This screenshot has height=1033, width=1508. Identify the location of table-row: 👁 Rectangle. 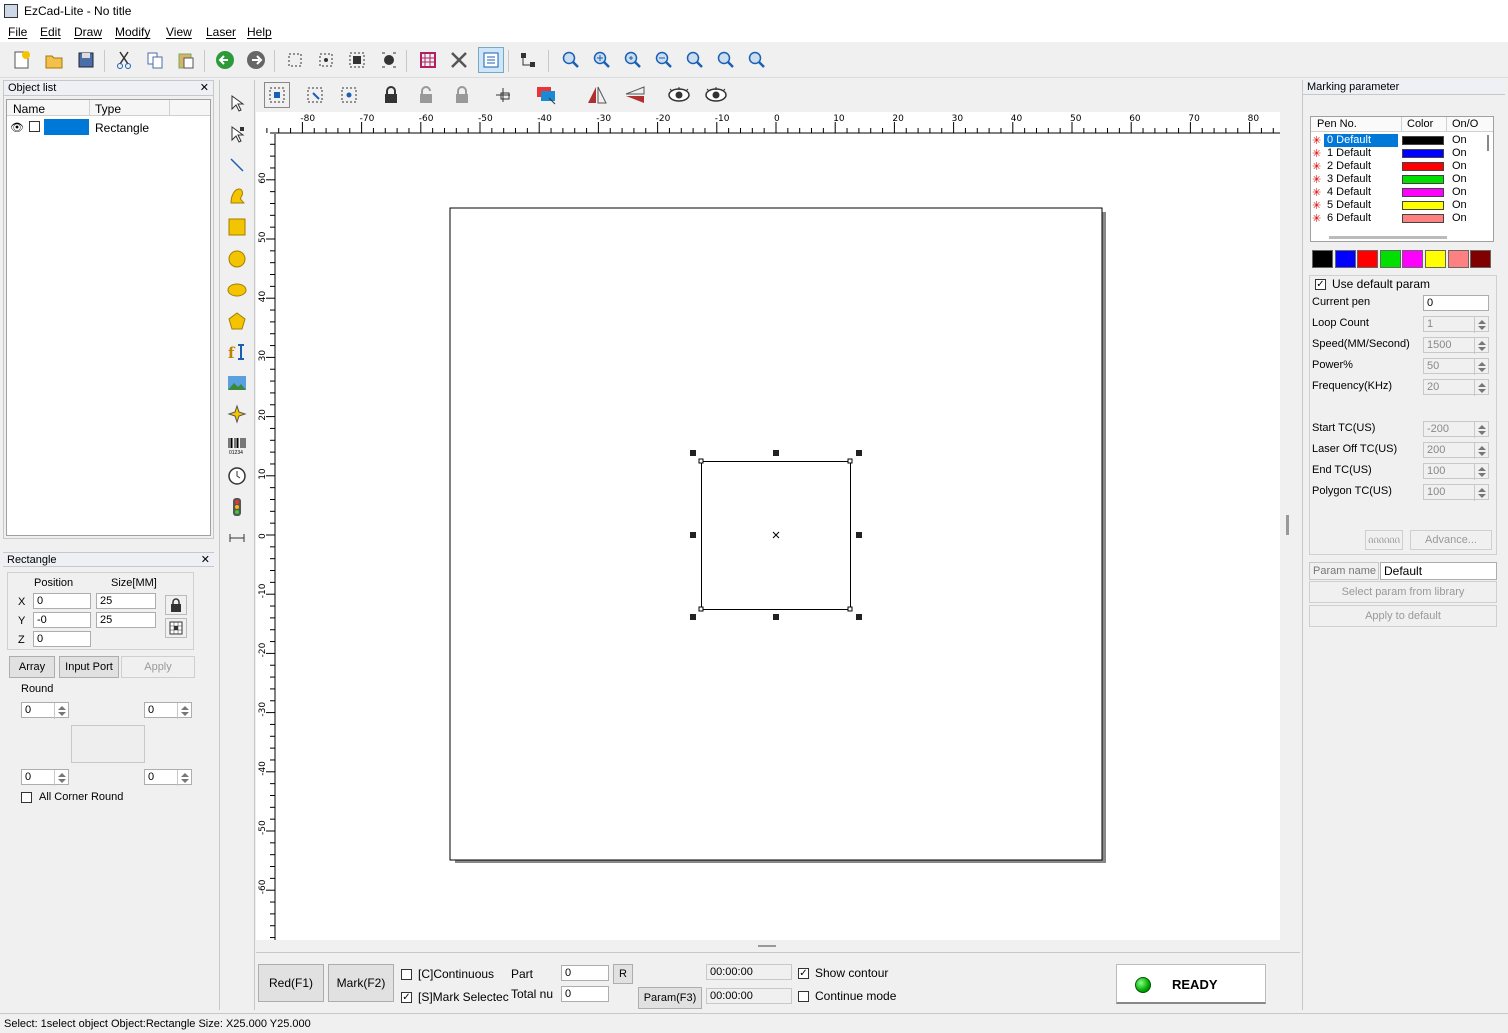
(108, 127).